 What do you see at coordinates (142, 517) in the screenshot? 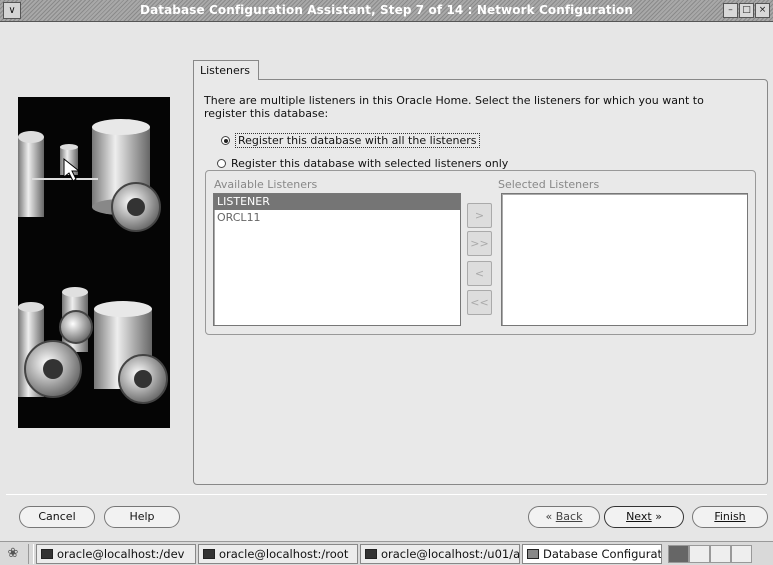
I see `help-button: Help` at bounding box center [142, 517].